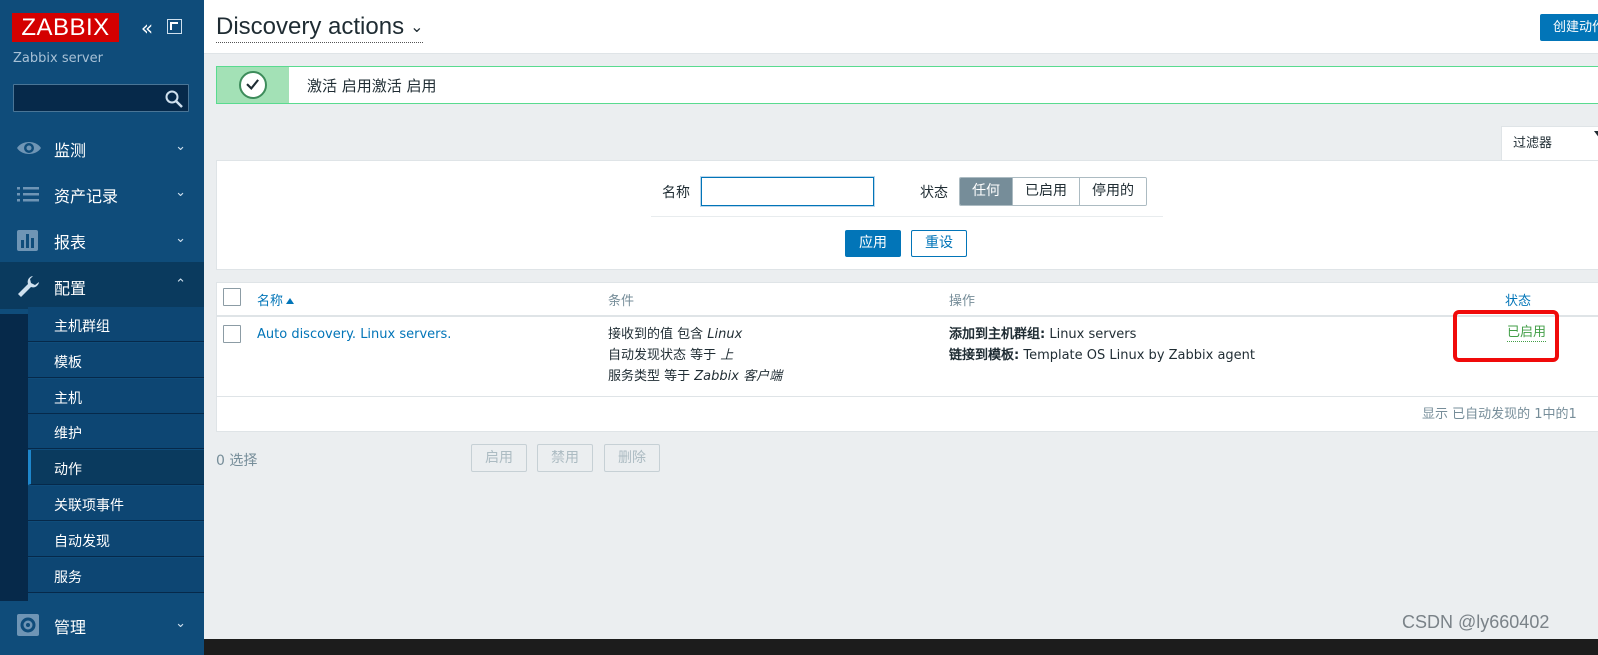 The image size is (1598, 655). Describe the element at coordinates (1137, 355) in the screenshot. I see `operation-value: Template OS Linux by Zabbix agent` at that location.